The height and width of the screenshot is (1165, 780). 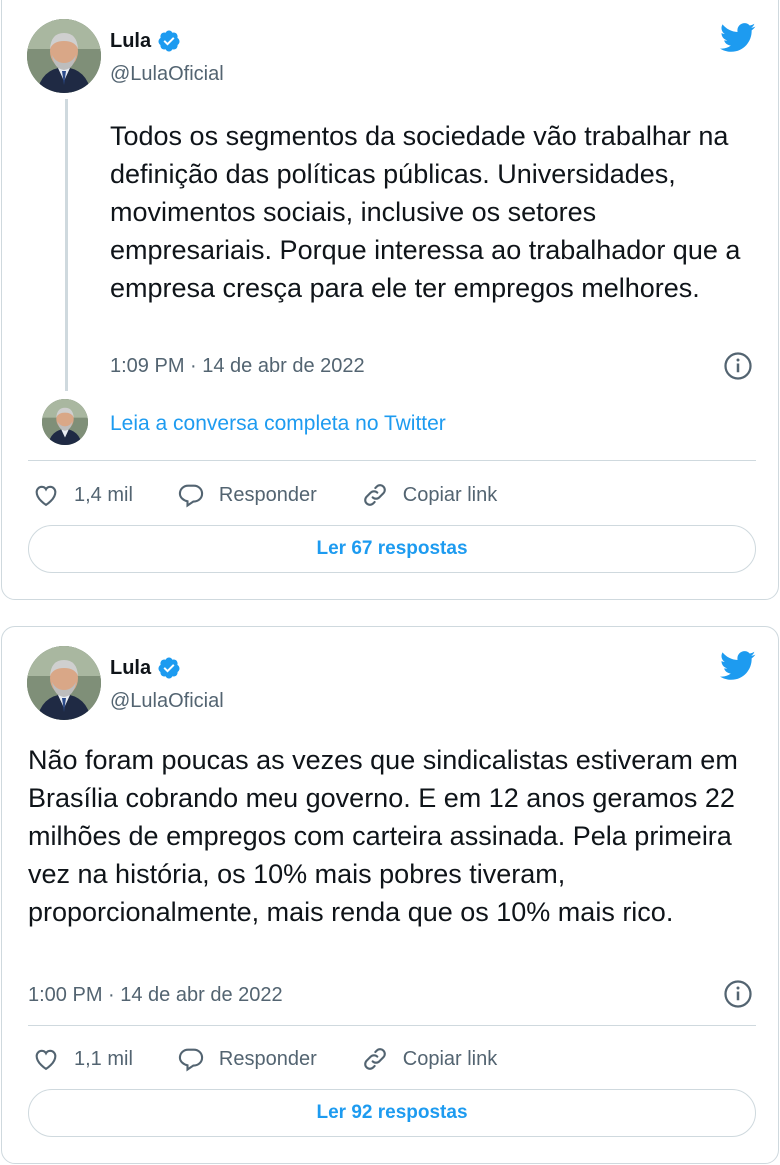 I want to click on tweet-timestamp: 1:09 PM · 14 de abr de 2022, so click(x=237, y=366).